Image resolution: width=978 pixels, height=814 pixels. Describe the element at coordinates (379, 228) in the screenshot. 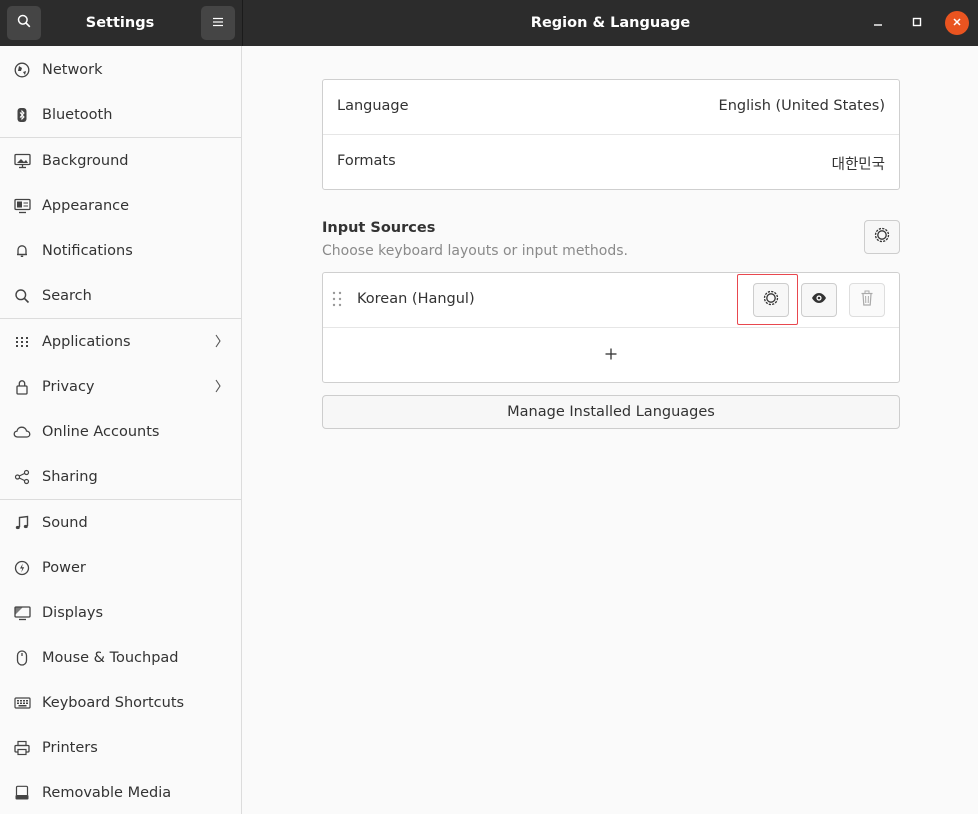

I see `input-sources-title: Input Sources` at that location.